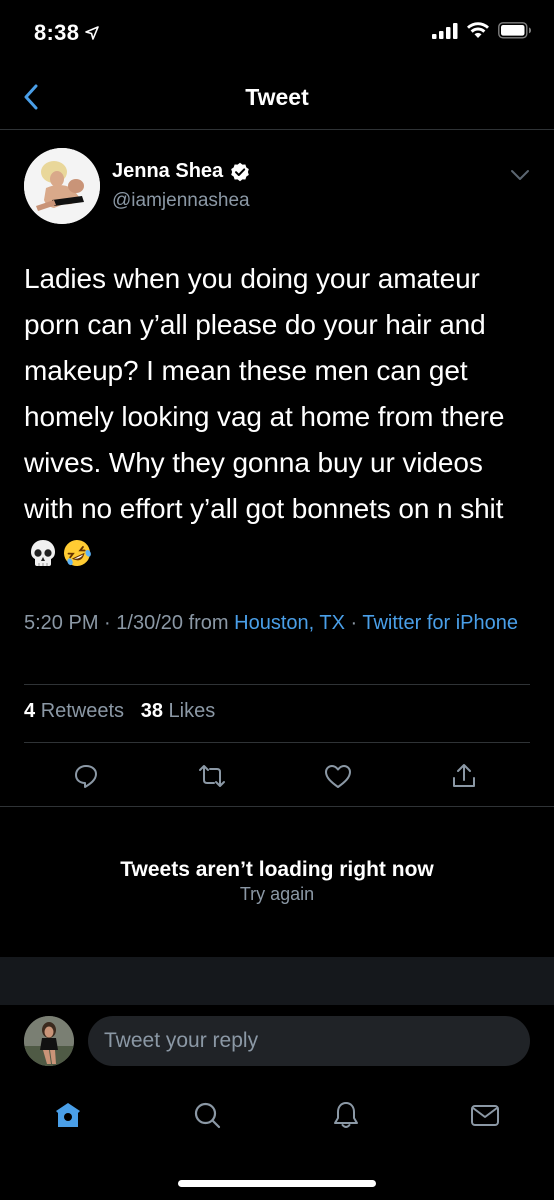  I want to click on retweets-count: 4, so click(30, 711).